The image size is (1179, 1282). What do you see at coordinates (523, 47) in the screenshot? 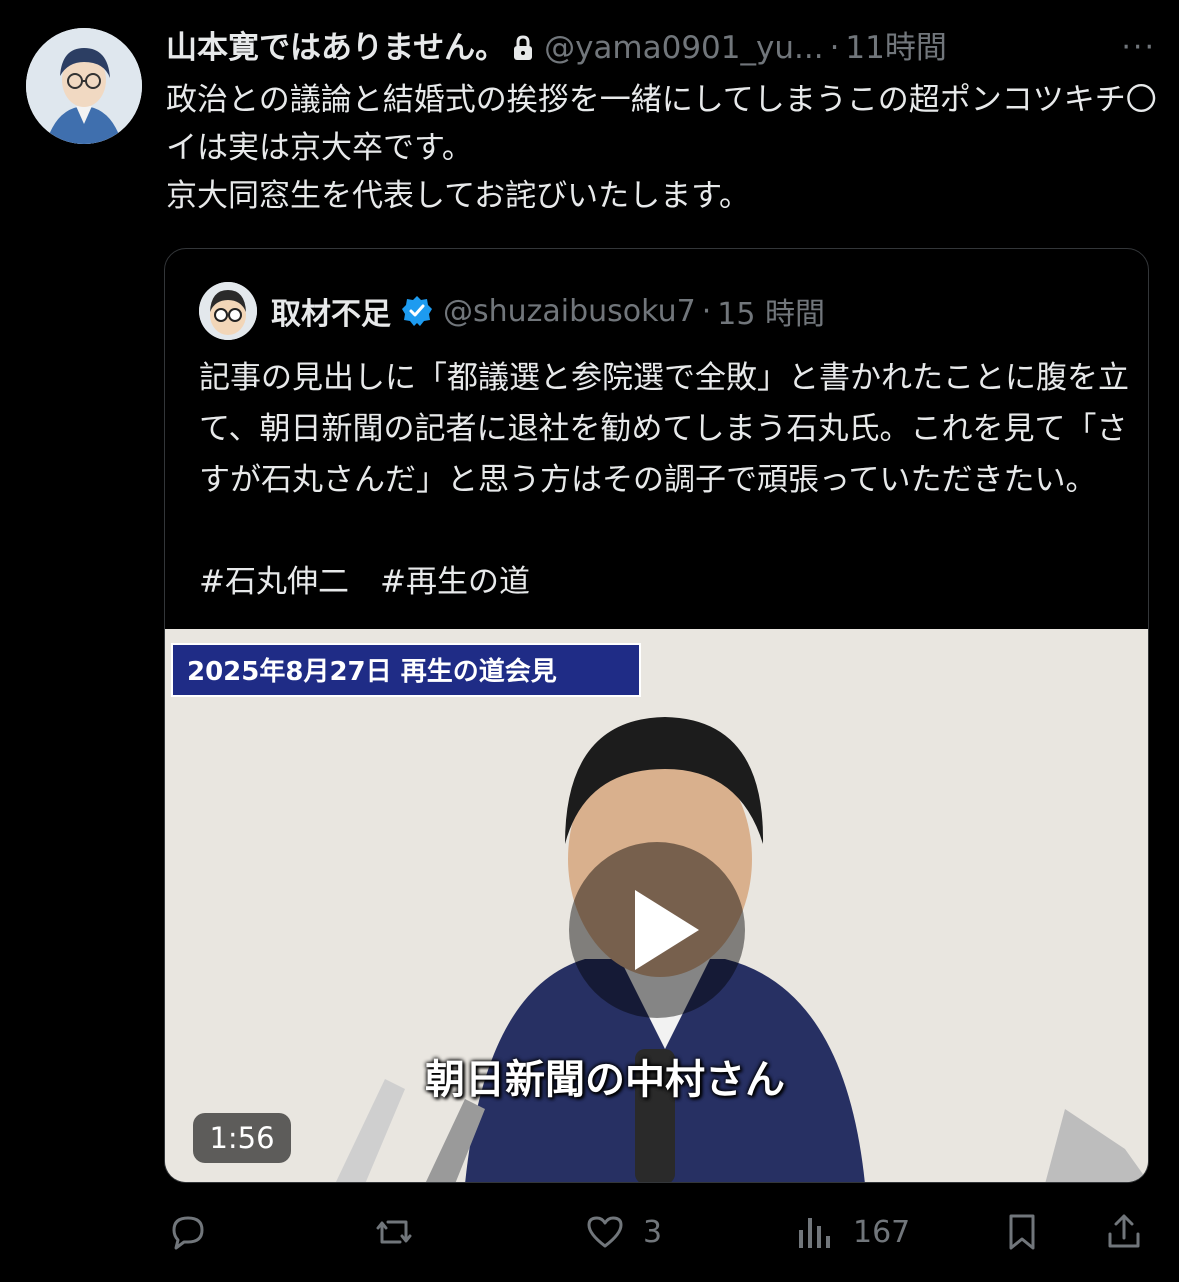
I see `lock-icon` at bounding box center [523, 47].